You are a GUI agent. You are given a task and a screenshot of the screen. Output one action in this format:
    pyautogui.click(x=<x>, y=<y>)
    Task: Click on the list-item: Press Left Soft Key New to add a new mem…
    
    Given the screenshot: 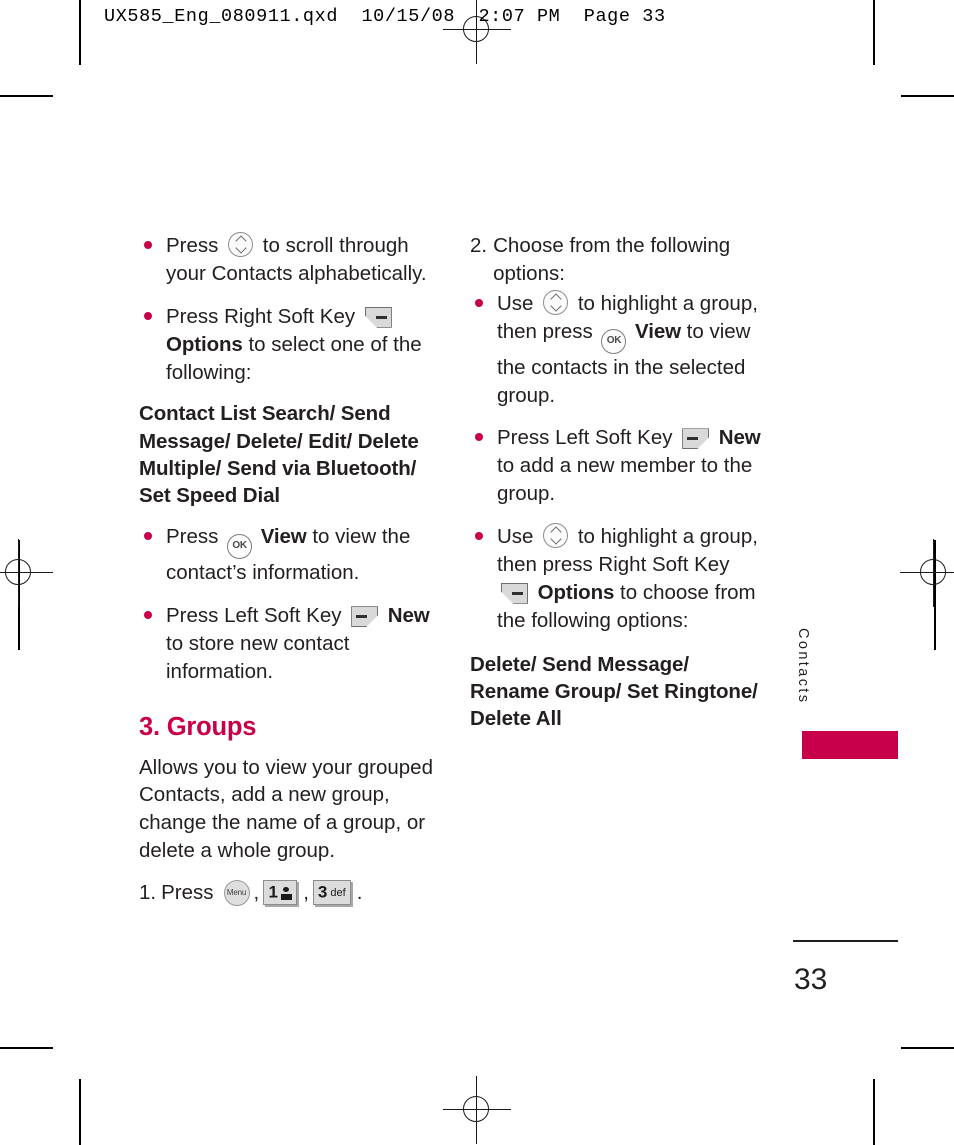 What is the action you would take?
    pyautogui.click(x=620, y=466)
    